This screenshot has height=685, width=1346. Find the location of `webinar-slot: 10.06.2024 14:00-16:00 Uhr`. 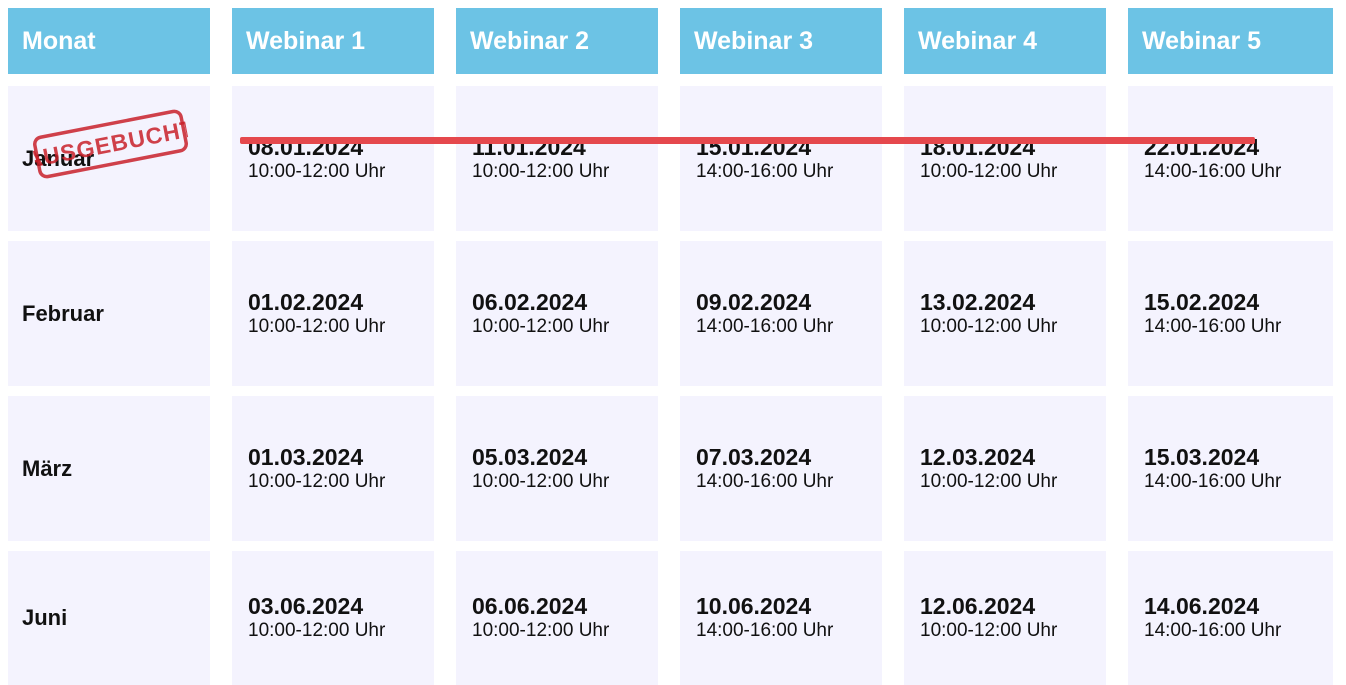

webinar-slot: 10.06.2024 14:00-16:00 Uhr is located at coordinates (781, 618).